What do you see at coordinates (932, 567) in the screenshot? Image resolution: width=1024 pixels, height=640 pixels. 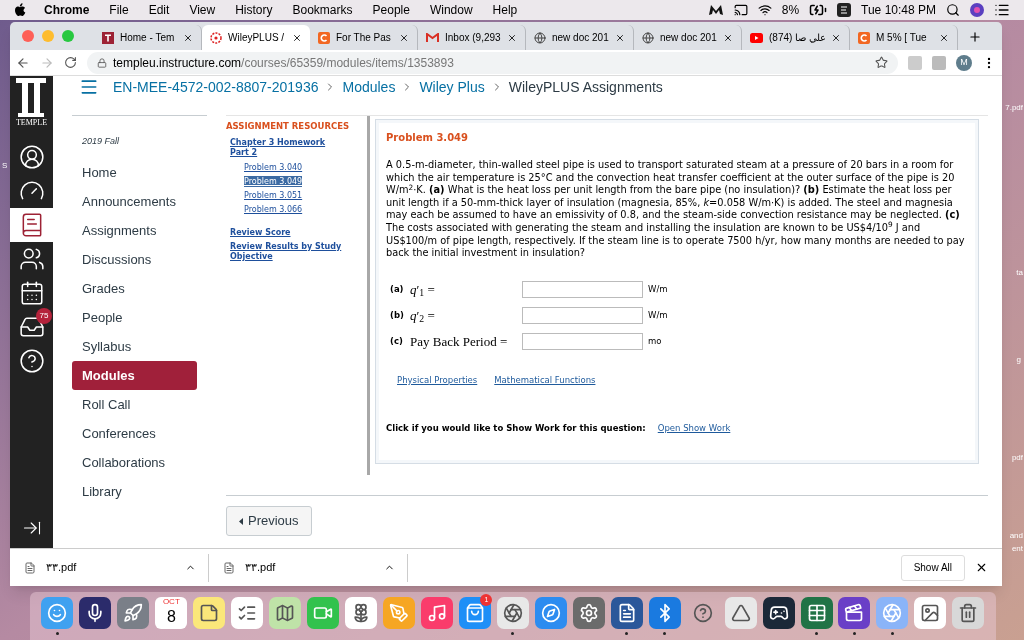 I see `show-all-button: Show All` at bounding box center [932, 567].